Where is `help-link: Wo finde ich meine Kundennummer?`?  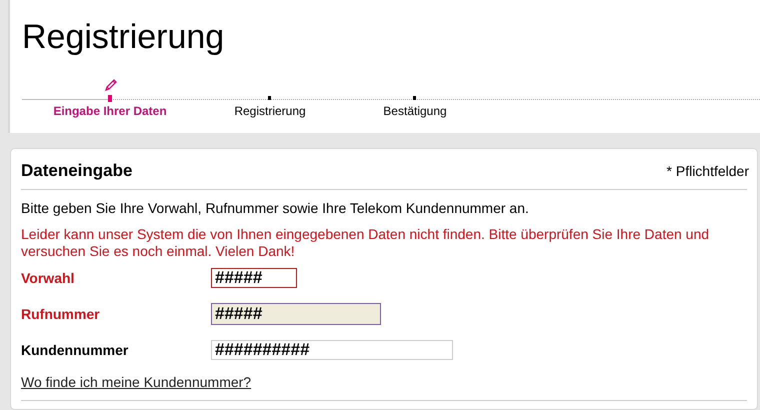 help-link: Wo finde ich meine Kundennummer? is located at coordinates (136, 382).